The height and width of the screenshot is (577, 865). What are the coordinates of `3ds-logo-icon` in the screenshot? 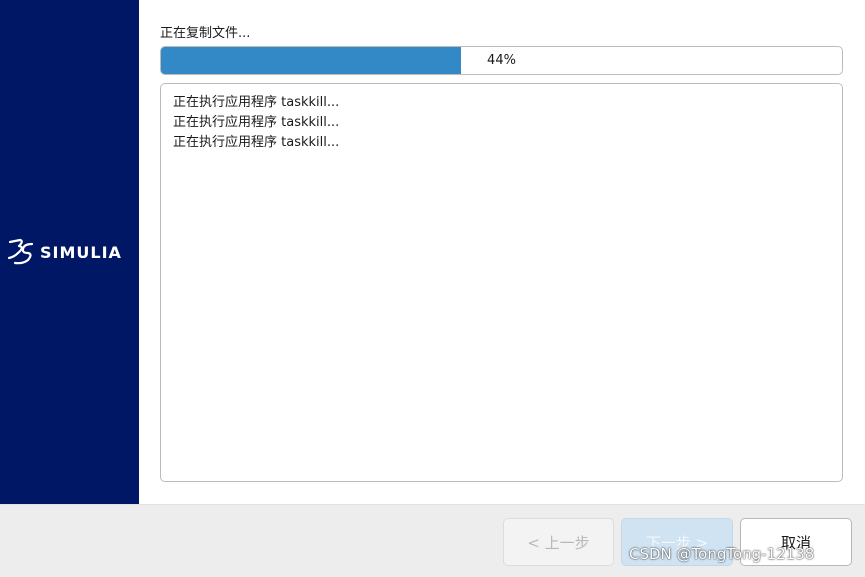 It's located at (20, 251).